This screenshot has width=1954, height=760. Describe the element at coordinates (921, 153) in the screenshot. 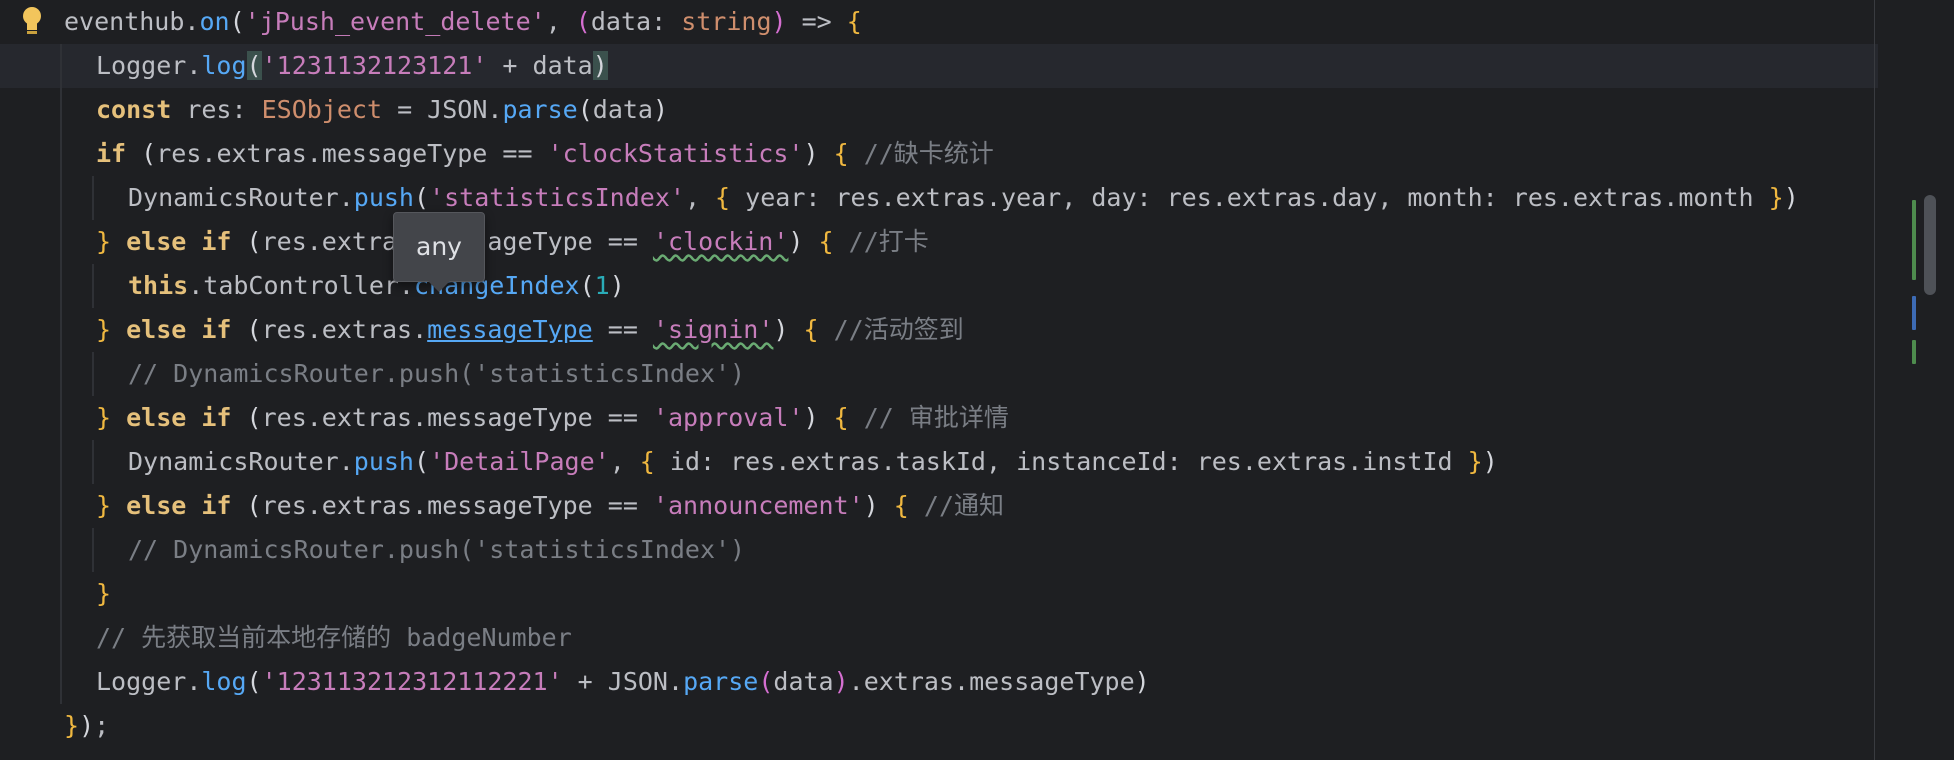

I see `code-token: //缺卡统计` at that location.